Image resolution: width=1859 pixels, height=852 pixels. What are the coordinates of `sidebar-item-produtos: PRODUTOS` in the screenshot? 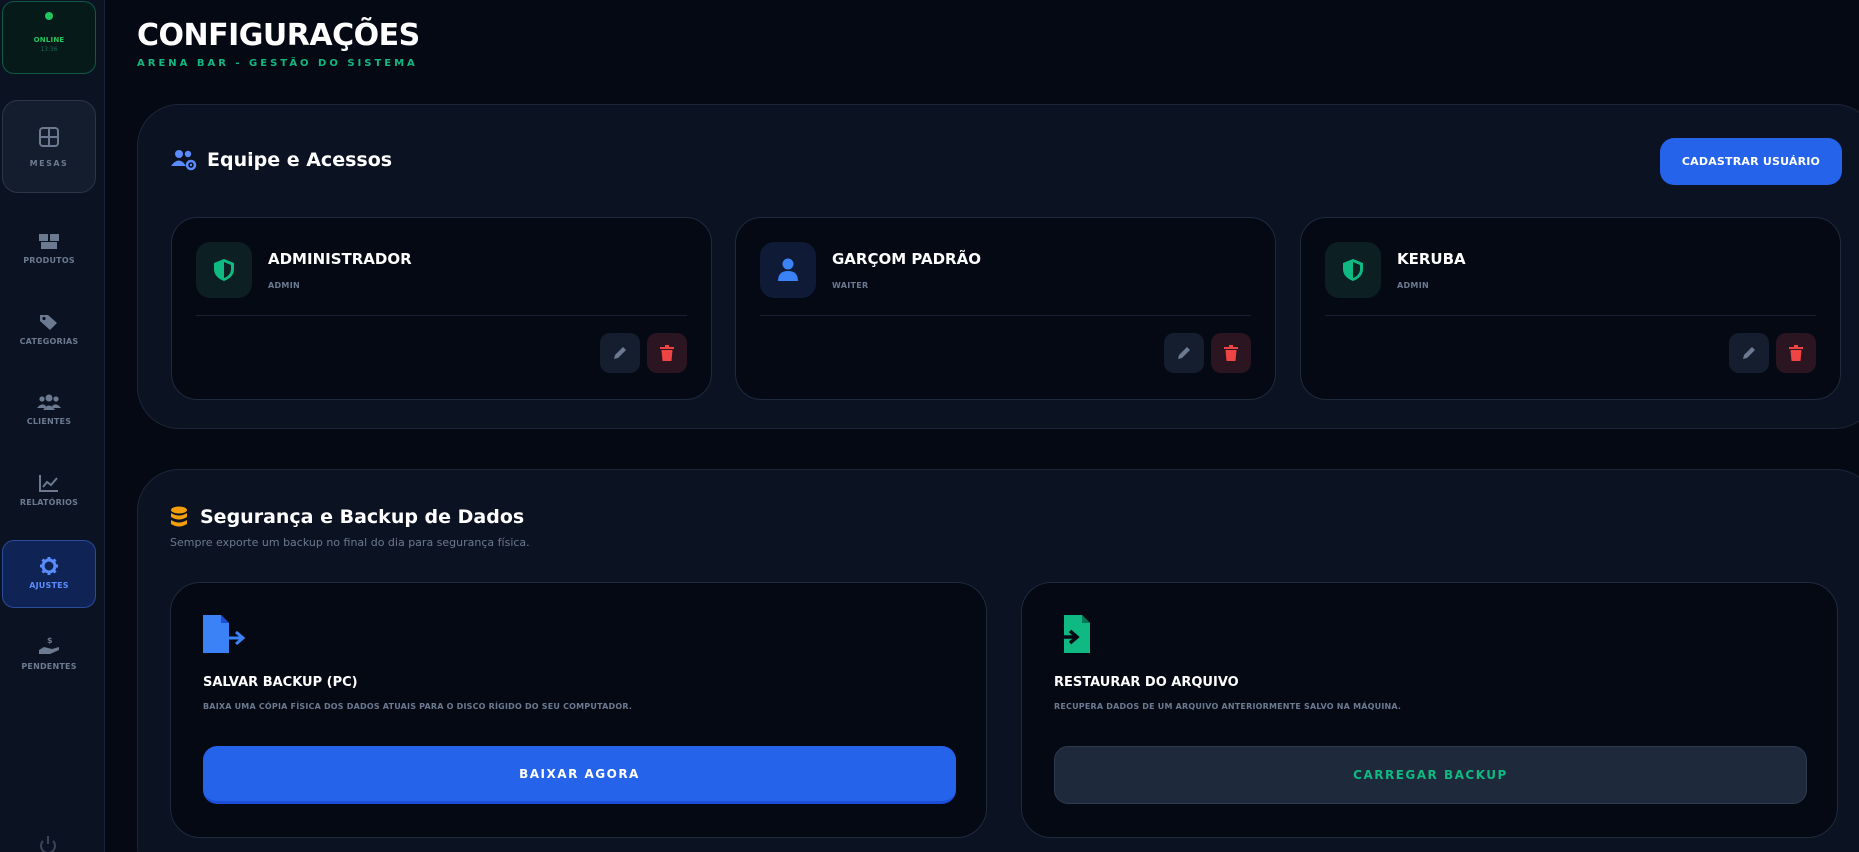 It's located at (49, 262).